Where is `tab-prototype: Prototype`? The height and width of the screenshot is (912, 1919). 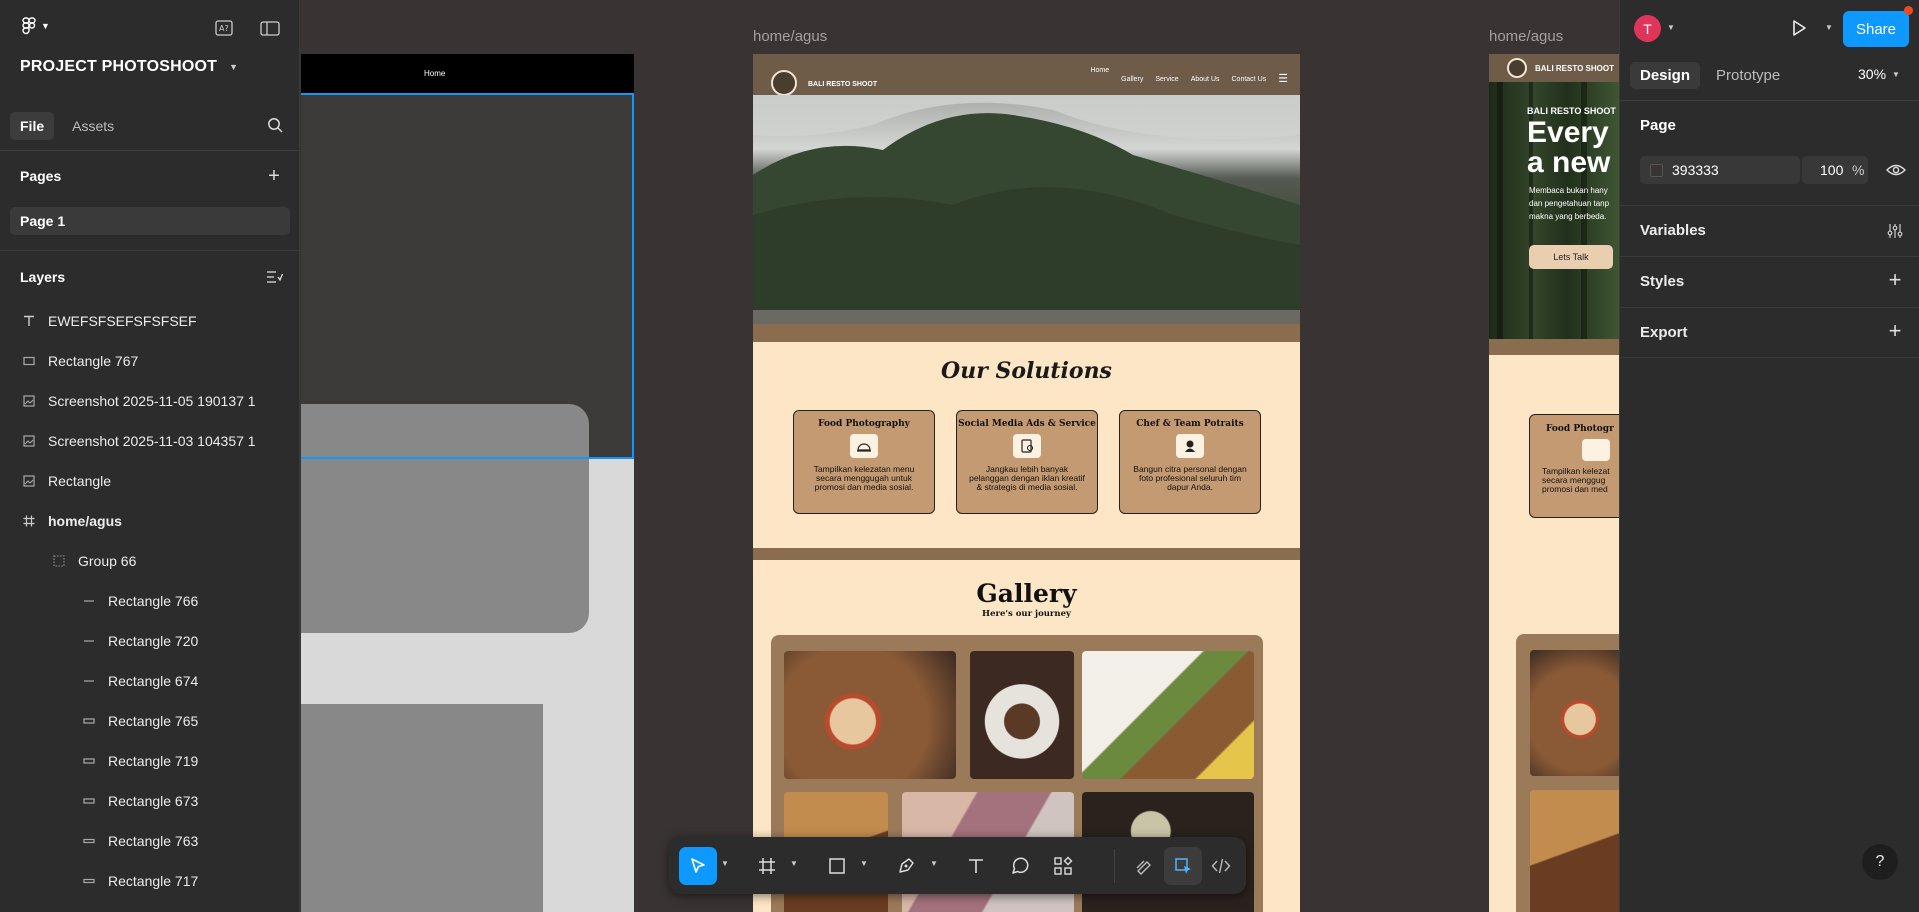
tab-prototype: Prototype is located at coordinates (1748, 75).